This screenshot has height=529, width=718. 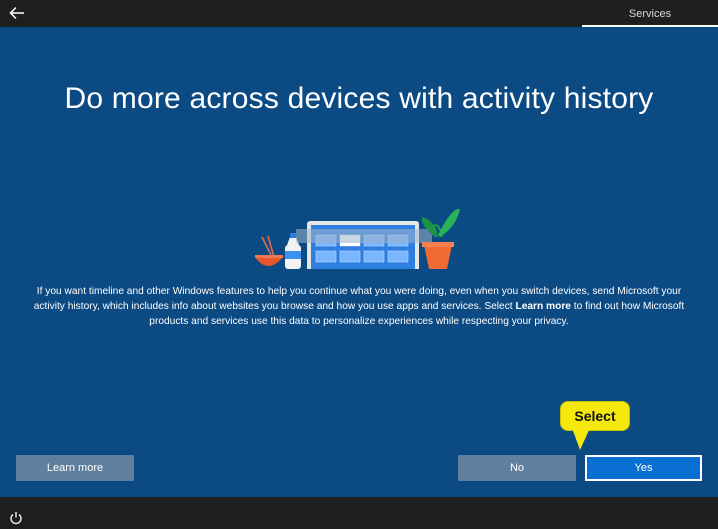 I want to click on section-tab-services: Services, so click(x=650, y=13).